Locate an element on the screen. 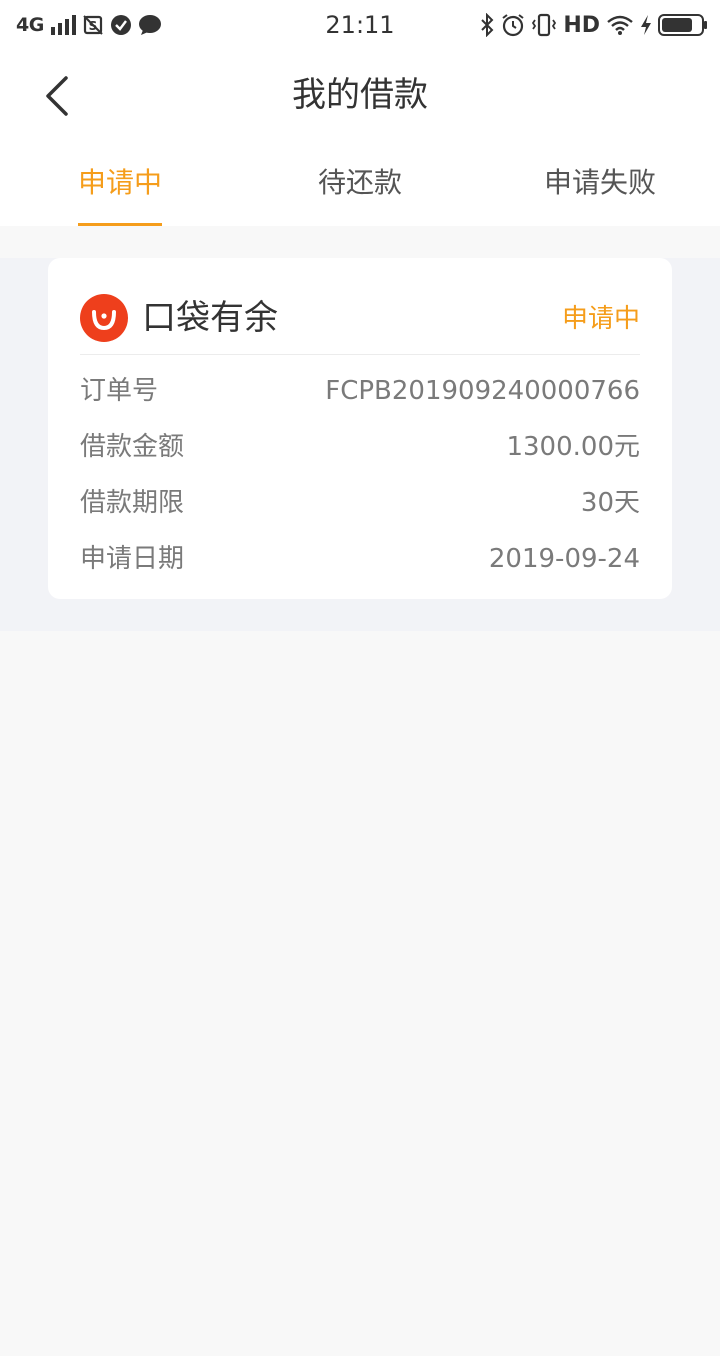 The width and height of the screenshot is (720, 1356). order-number-label: 订单号 is located at coordinates (119, 391).